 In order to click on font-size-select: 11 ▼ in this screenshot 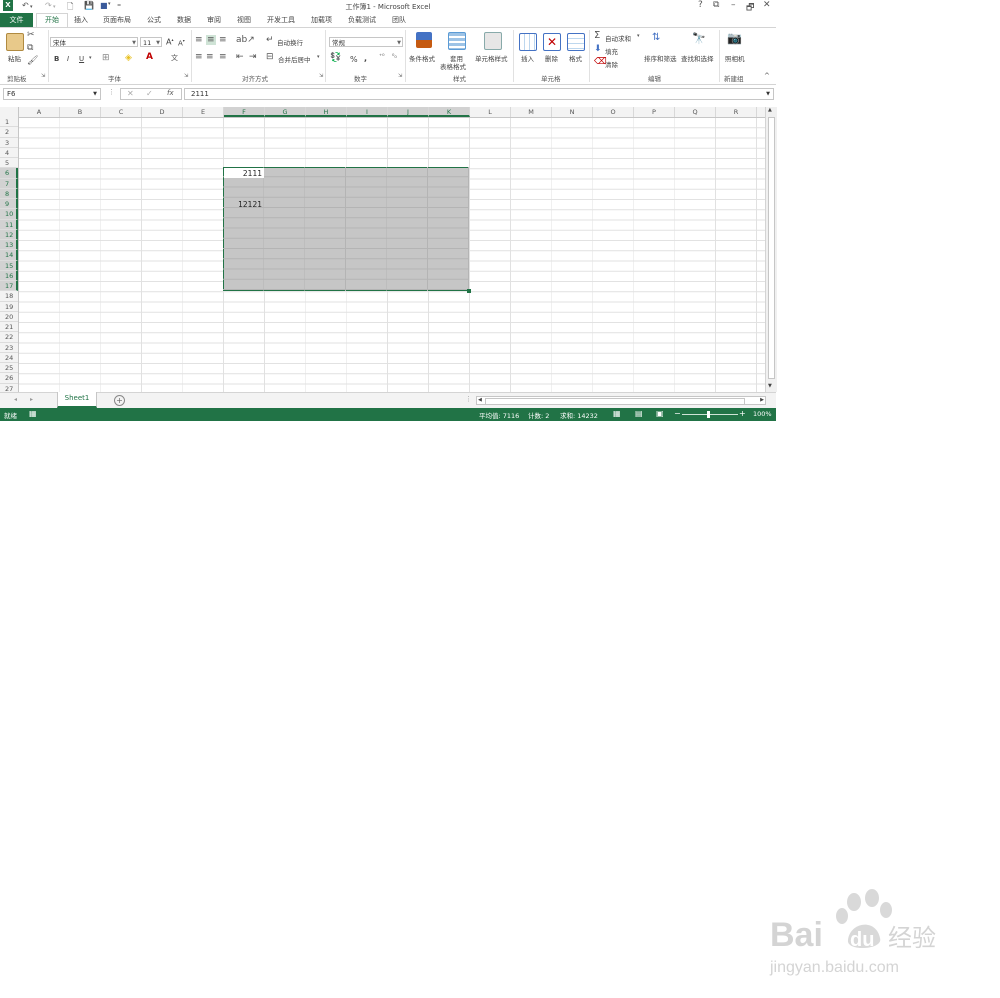, I will do `click(151, 42)`.